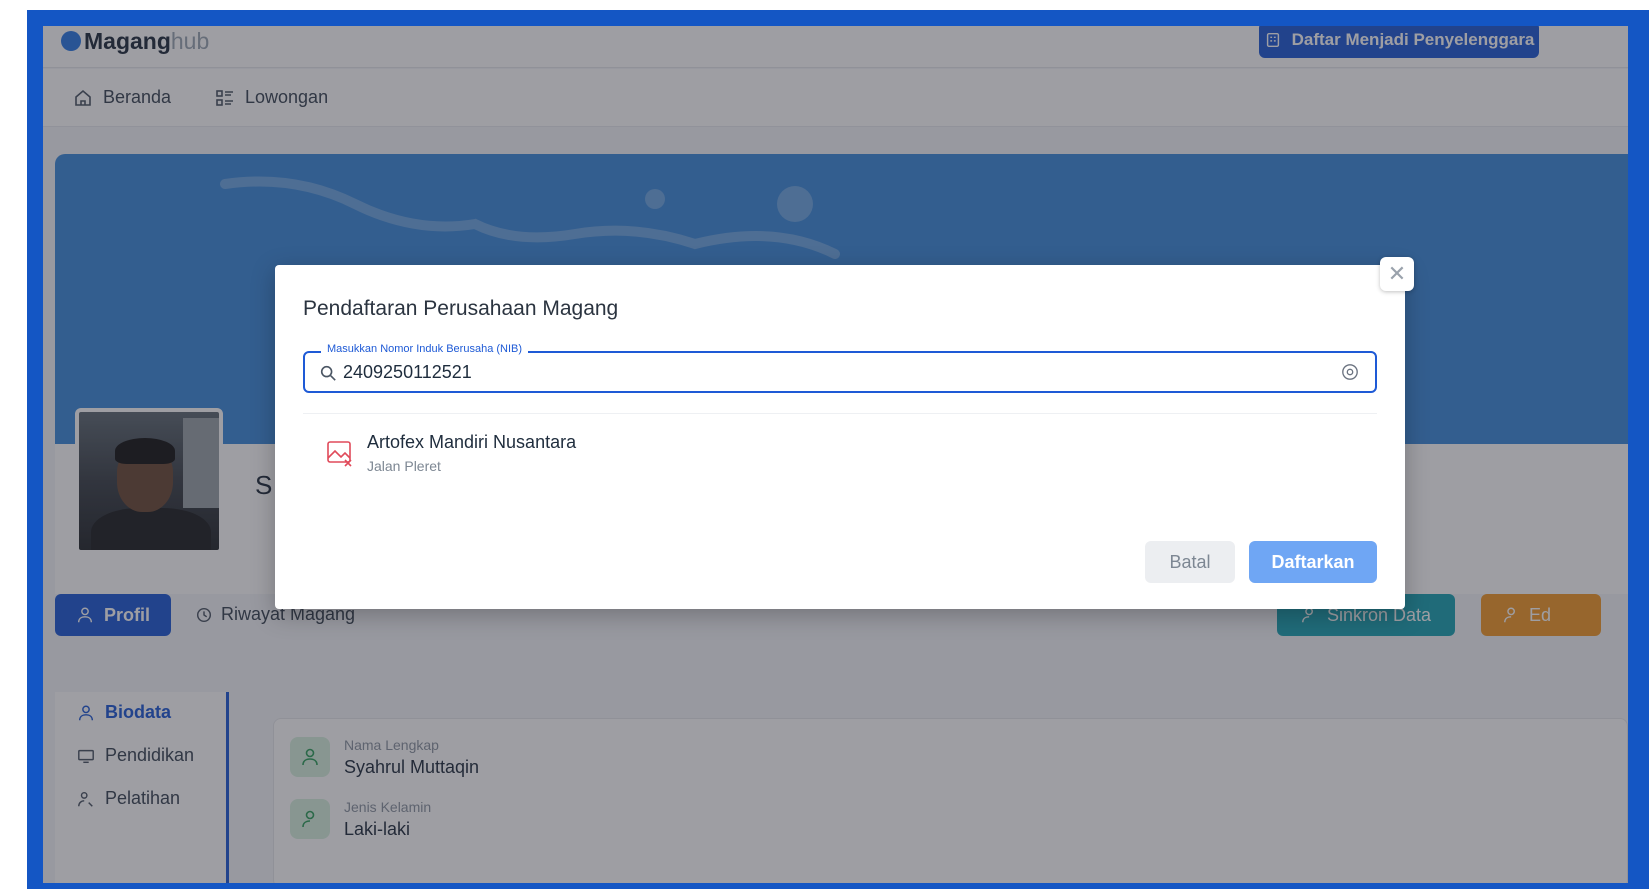  Describe the element at coordinates (425, 349) in the screenshot. I see `nib-field-label: Masukkan Nomor Induk Berusaha (NIB)` at that location.